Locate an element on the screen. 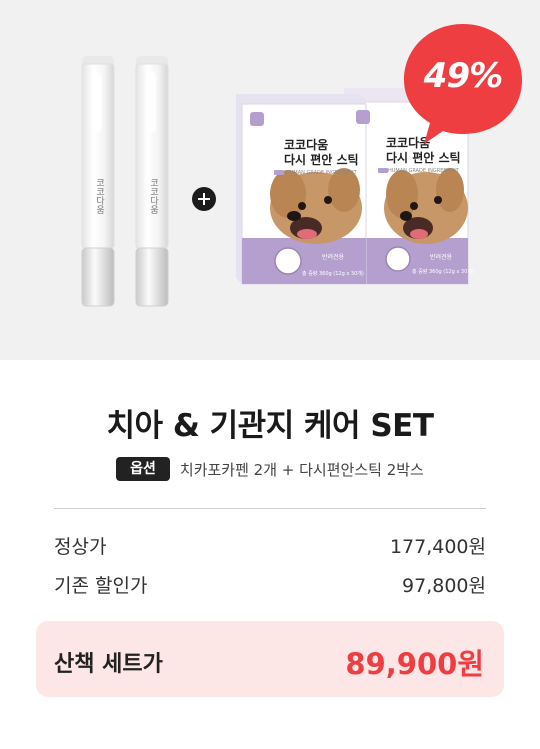 The image size is (540, 749). discount-badge-text: 49% is located at coordinates (463, 76).